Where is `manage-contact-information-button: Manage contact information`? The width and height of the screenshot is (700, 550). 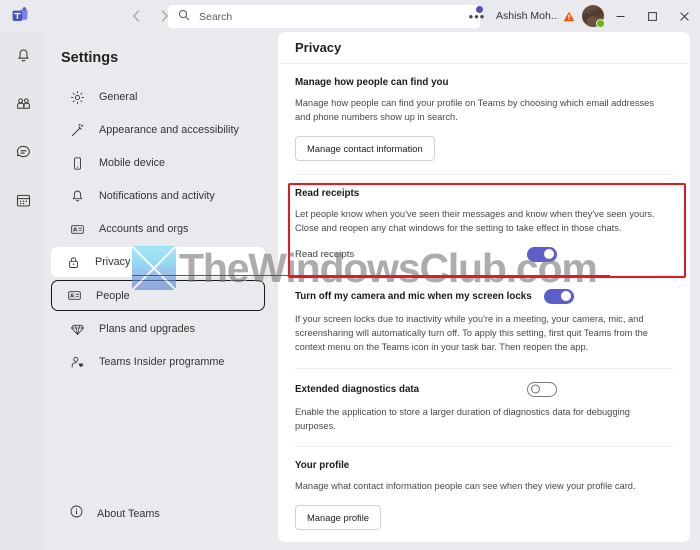 manage-contact-information-button: Manage contact information is located at coordinates (365, 148).